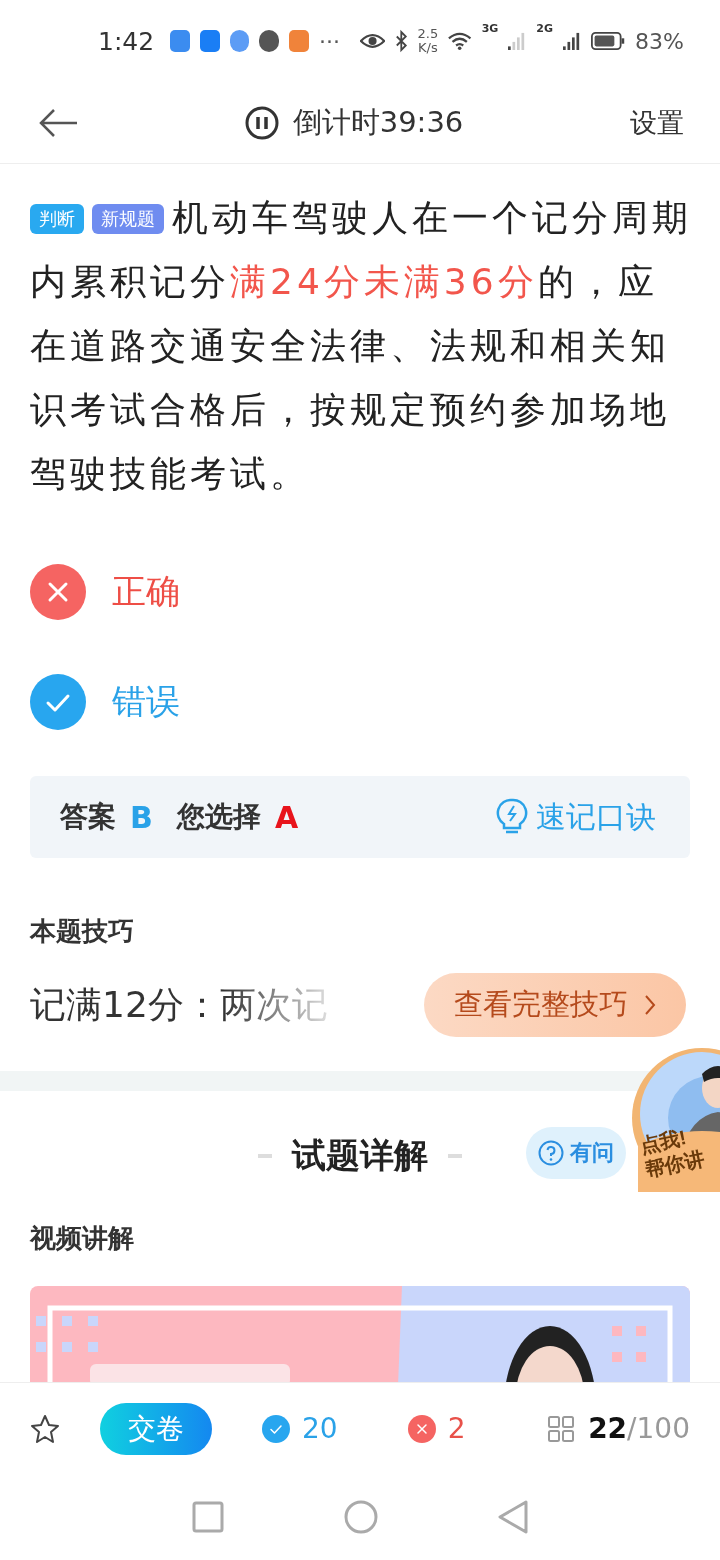  Describe the element at coordinates (128, 219) in the screenshot. I see `question-tag: 新规题` at that location.